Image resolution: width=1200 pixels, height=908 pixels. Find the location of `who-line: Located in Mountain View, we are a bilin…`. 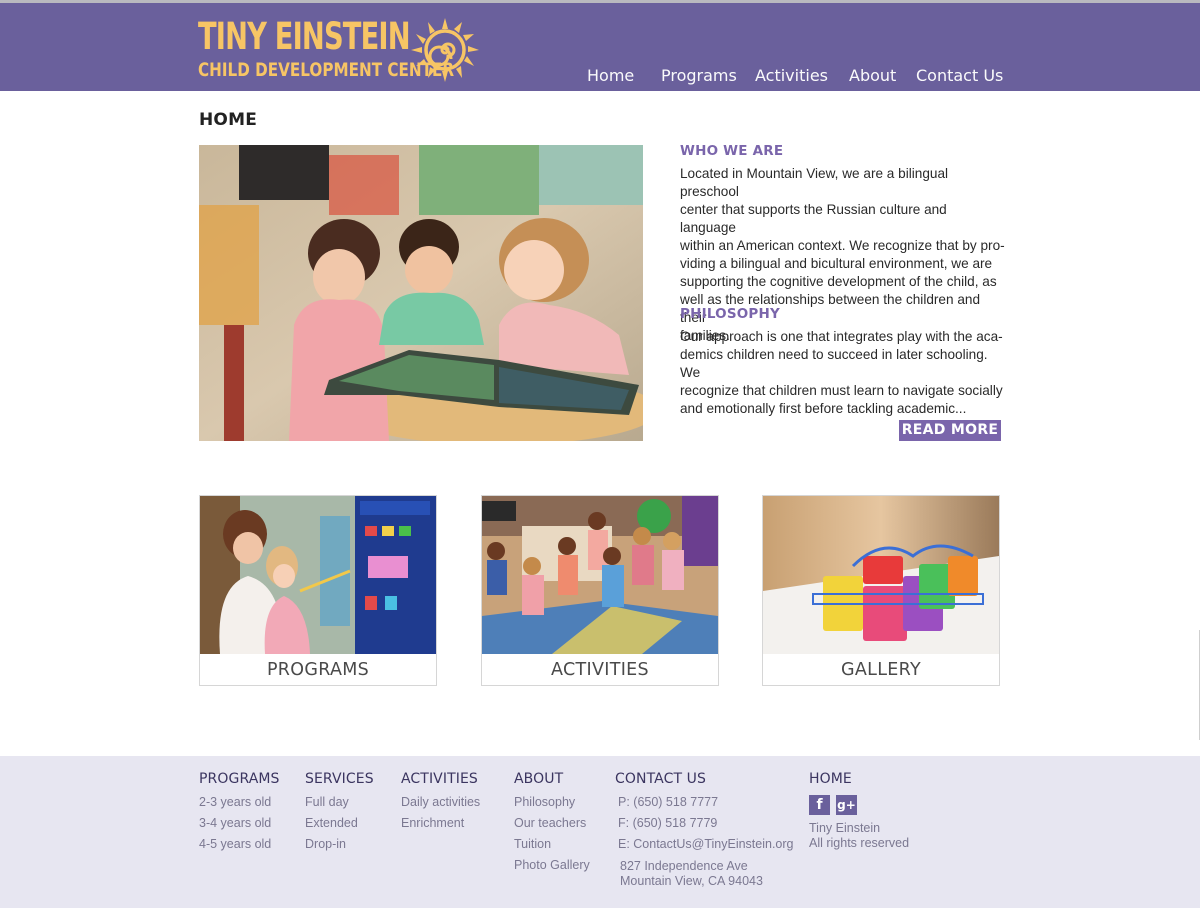

who-line: Located in Mountain View, we are a bilin… is located at coordinates (814, 182).